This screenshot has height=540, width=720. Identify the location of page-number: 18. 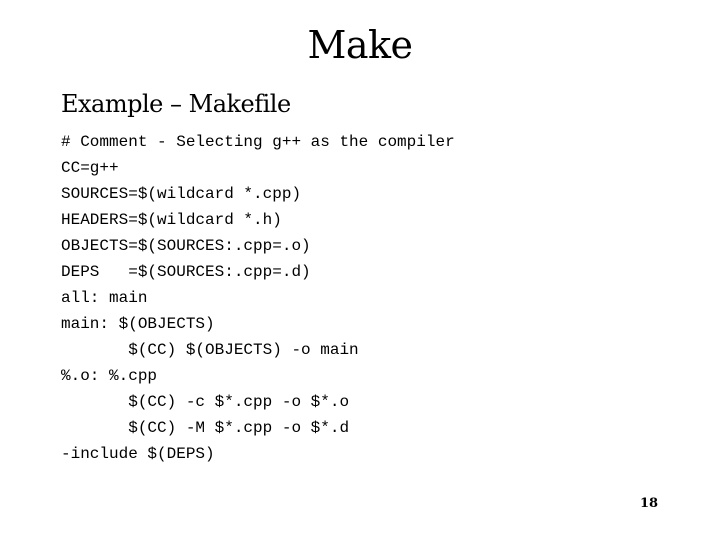
(649, 503).